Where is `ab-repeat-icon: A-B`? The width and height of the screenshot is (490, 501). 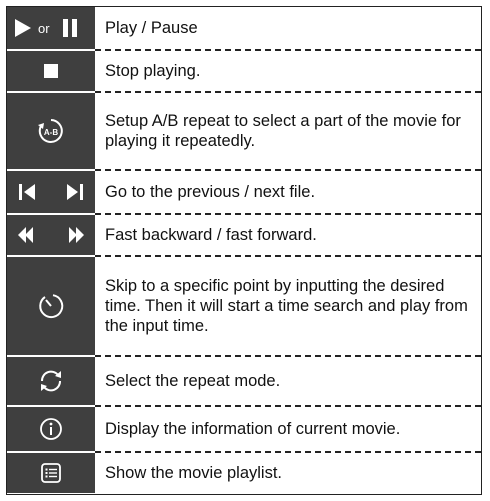
ab-repeat-icon: A-B is located at coordinates (50, 131).